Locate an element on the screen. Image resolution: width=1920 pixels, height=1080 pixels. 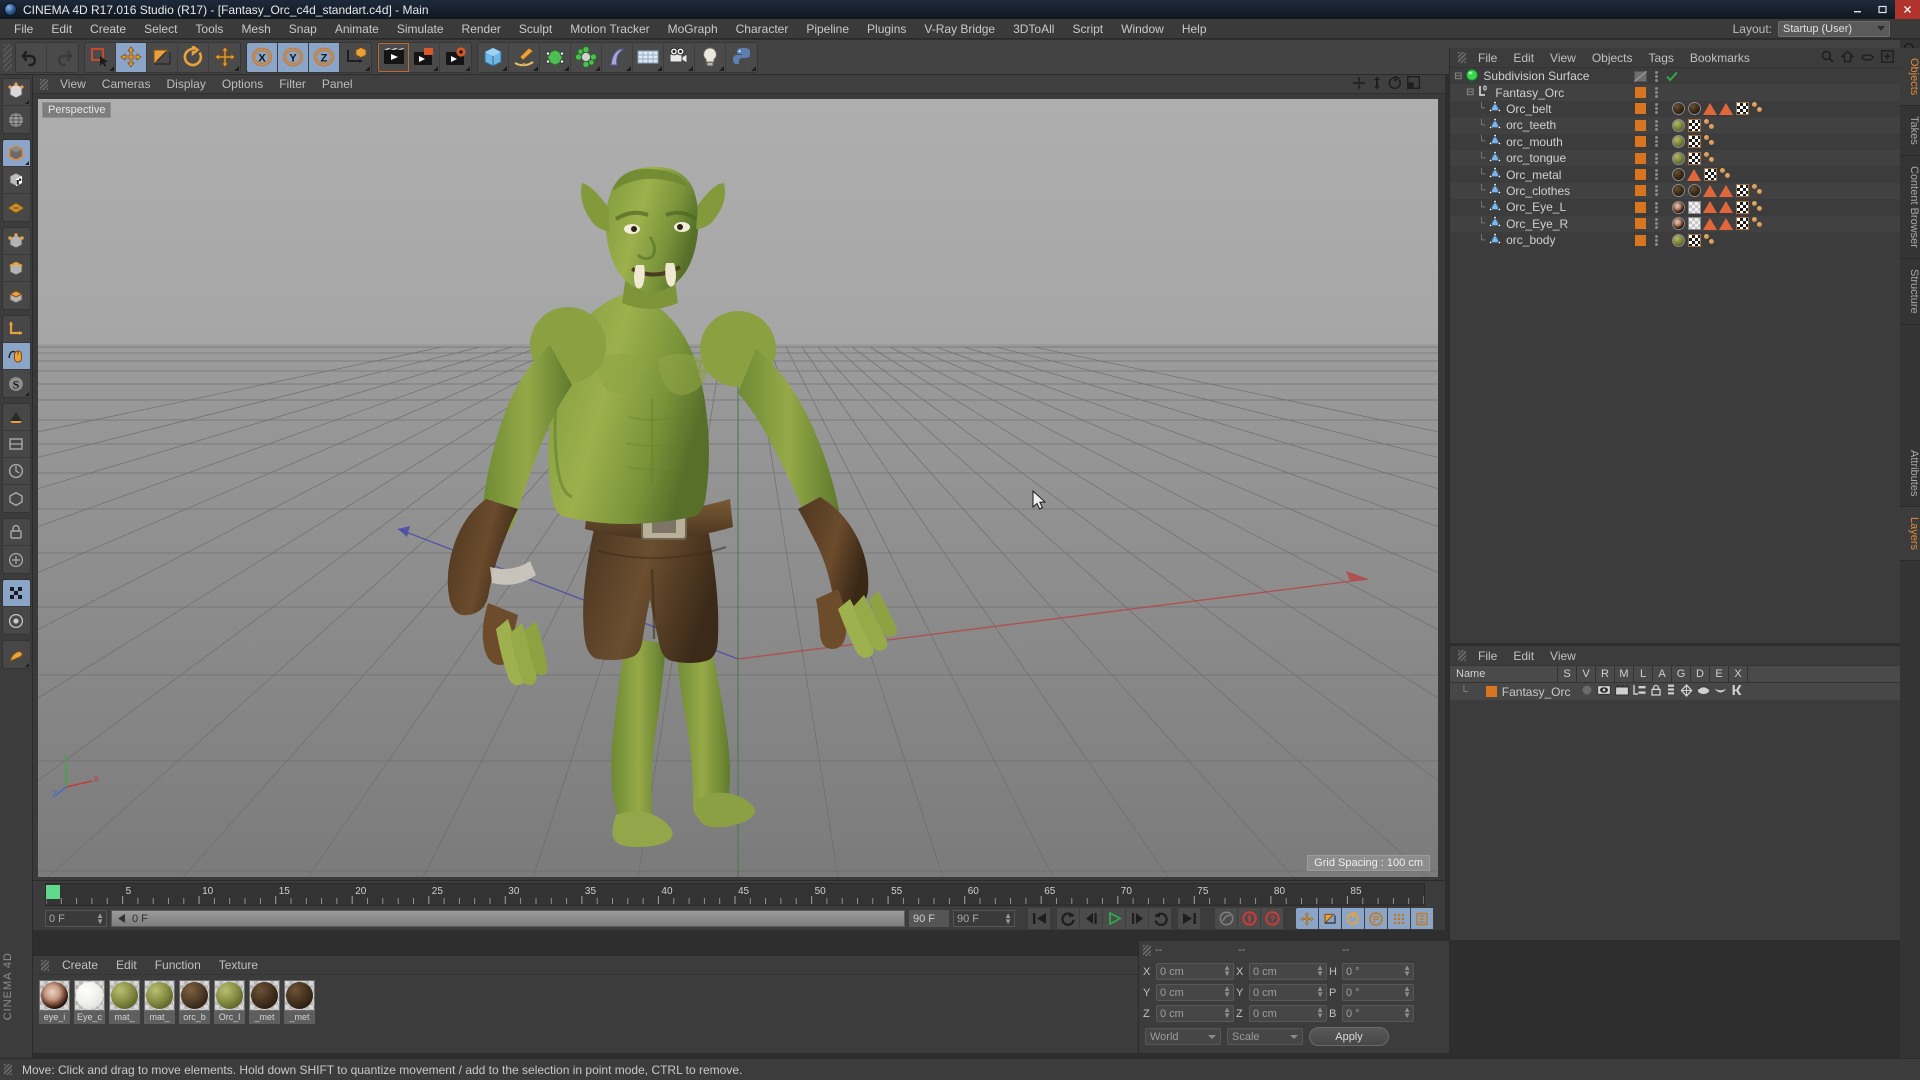
om-menu-objects: Objects is located at coordinates (1612, 58).